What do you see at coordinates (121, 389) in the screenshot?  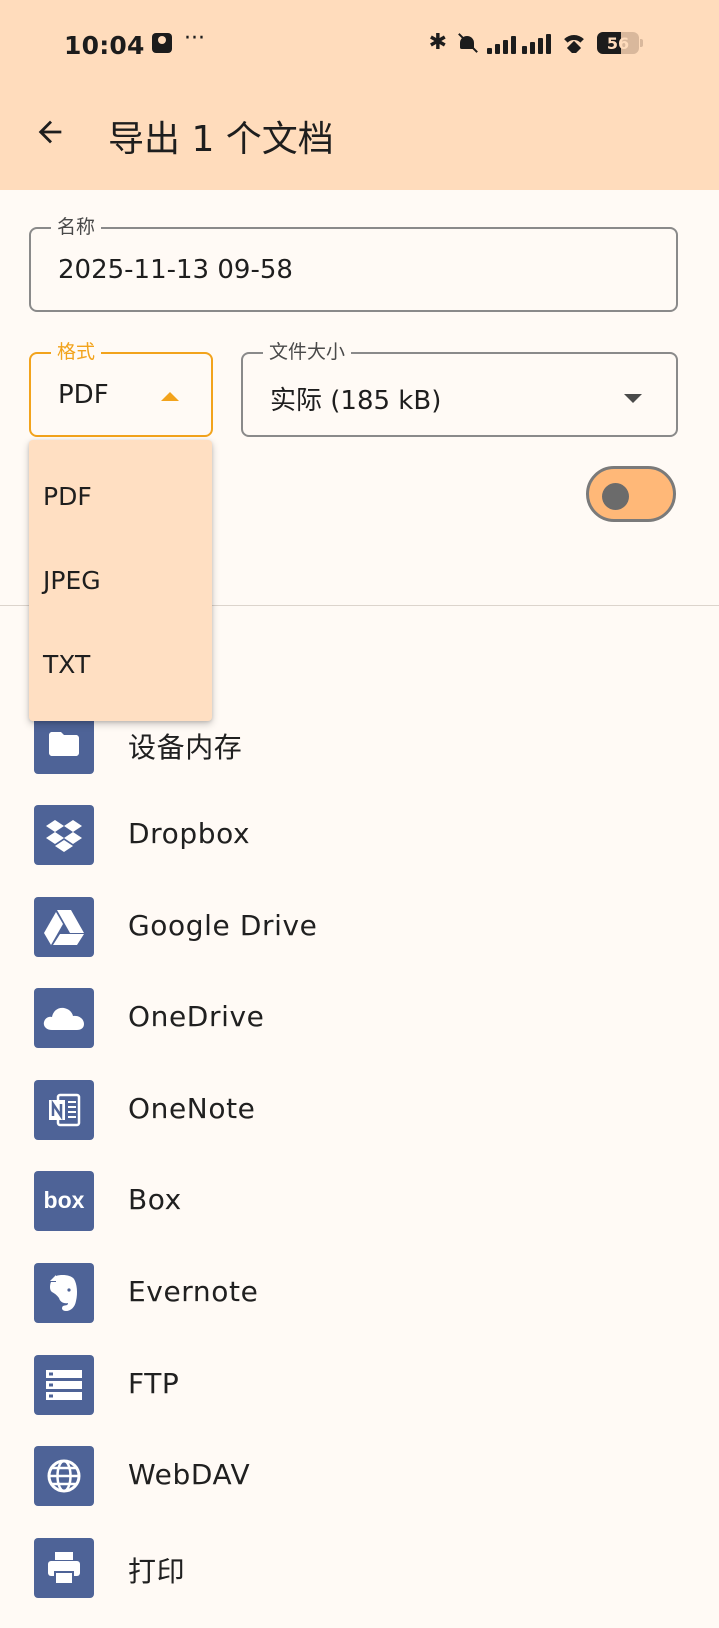 I see `format-select: 格式 PDF` at bounding box center [121, 389].